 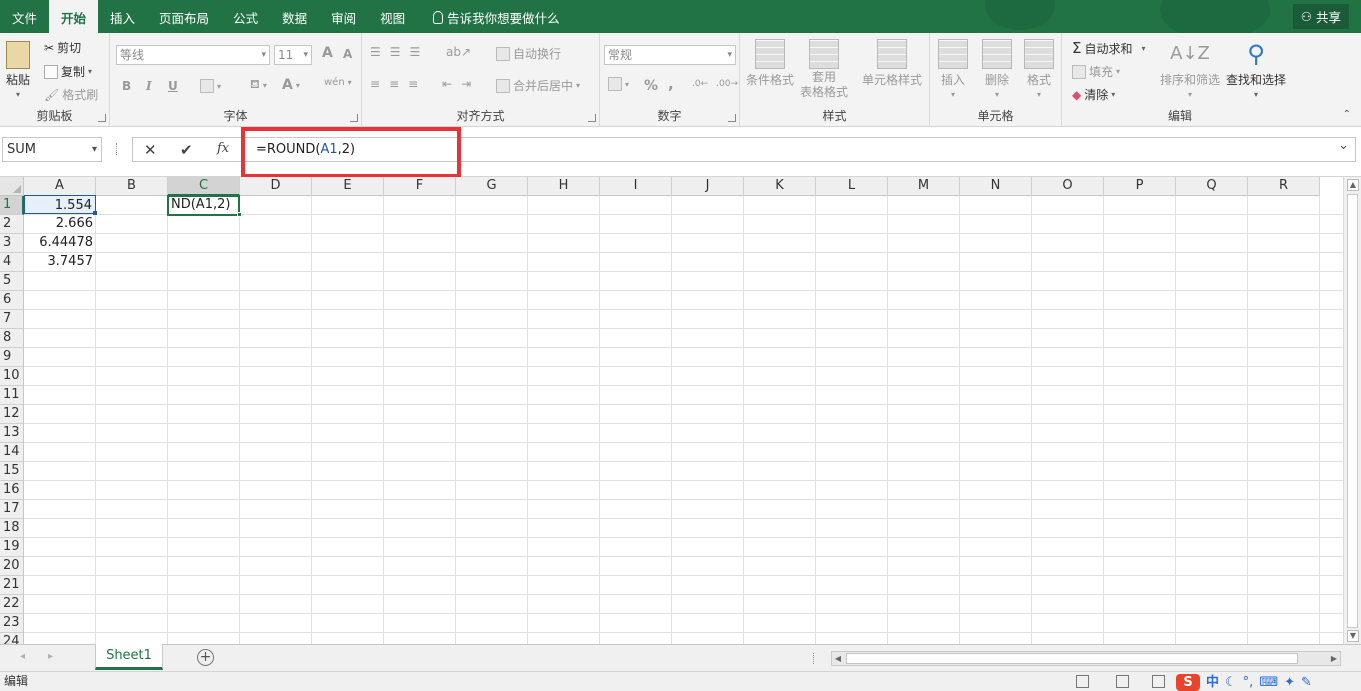 I want to click on row-header-21: 21, so click(x=12, y=585).